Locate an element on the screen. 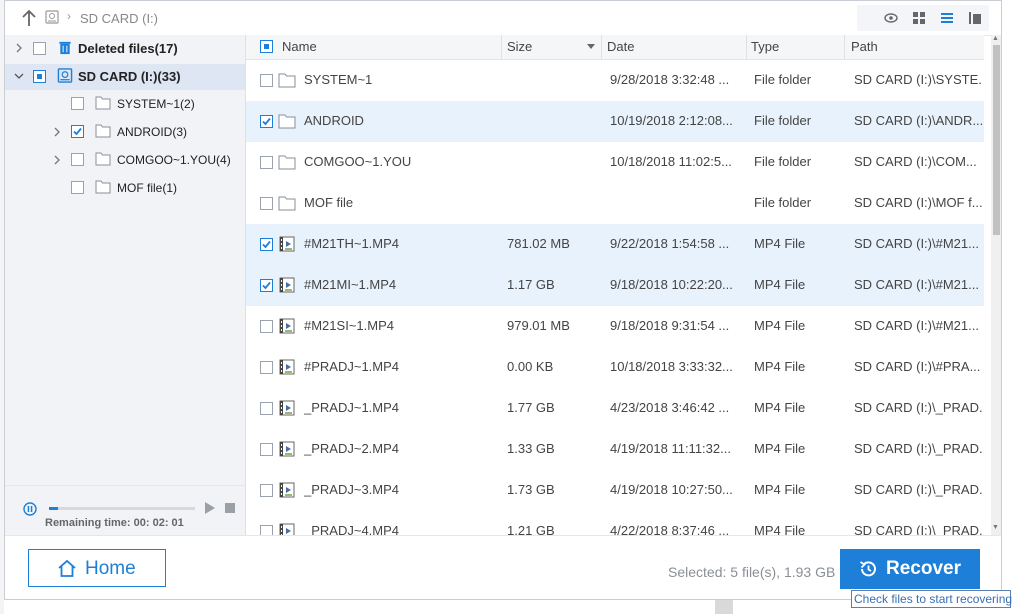 This screenshot has height=614, width=1015. tree-node-label: SYSTEM~1(2) is located at coordinates (156, 104).